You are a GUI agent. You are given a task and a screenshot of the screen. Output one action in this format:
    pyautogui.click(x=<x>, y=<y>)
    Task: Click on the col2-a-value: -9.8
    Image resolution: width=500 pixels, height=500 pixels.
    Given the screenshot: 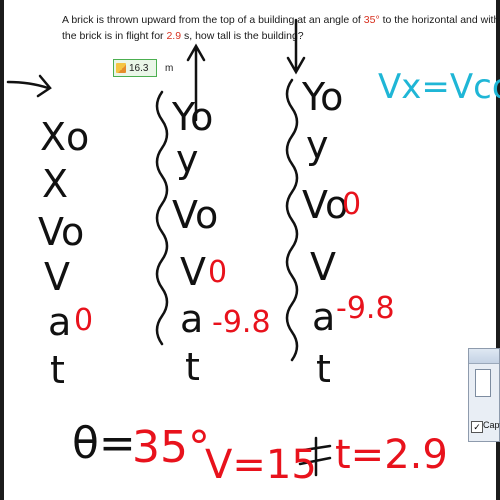 What is the action you would take?
    pyautogui.click(x=241, y=322)
    